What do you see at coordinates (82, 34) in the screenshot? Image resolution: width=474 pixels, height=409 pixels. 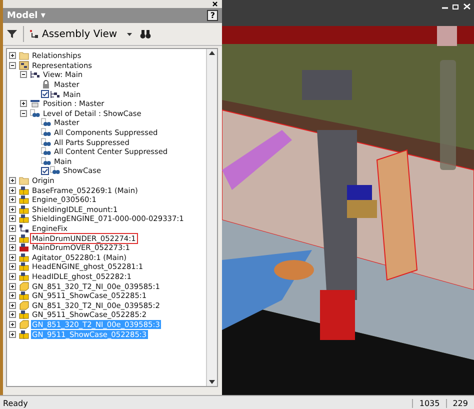 I see `view-dropdown: Assembly View` at bounding box center [82, 34].